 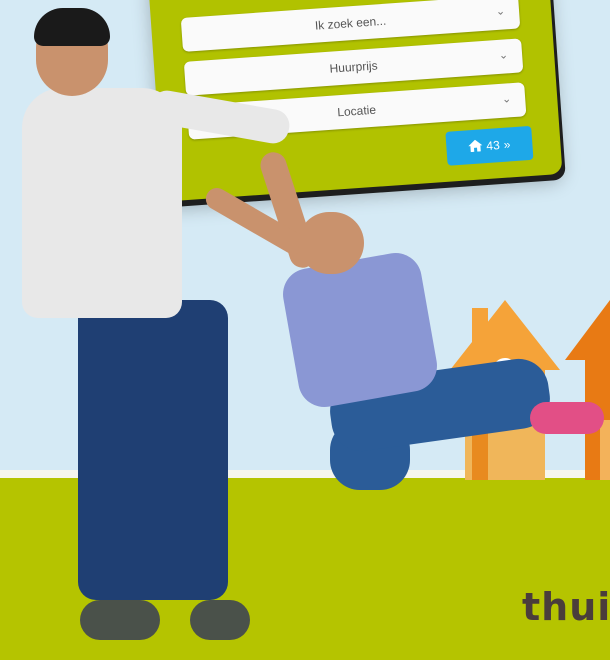 I want to click on boy-head, so click(x=331, y=243).